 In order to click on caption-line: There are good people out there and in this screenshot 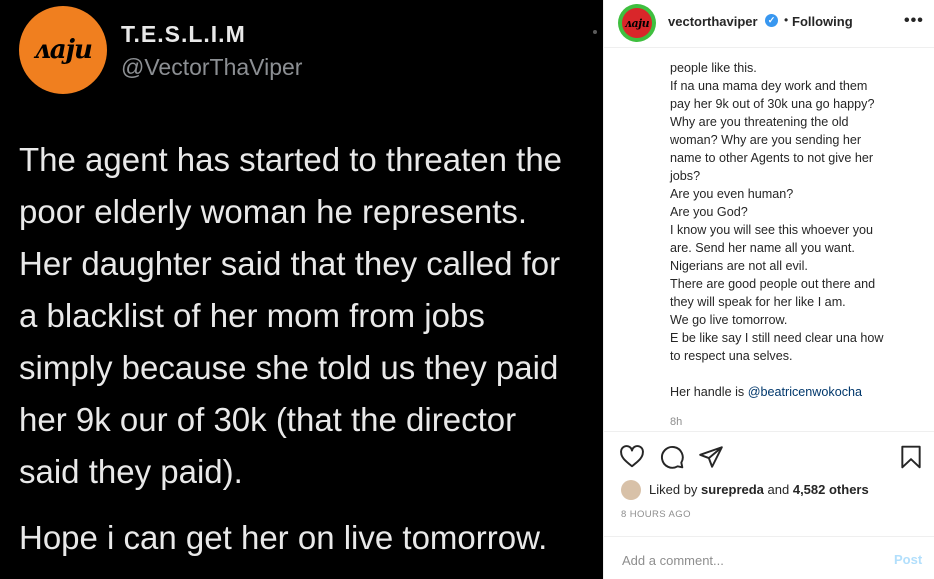, I will do `click(773, 284)`.